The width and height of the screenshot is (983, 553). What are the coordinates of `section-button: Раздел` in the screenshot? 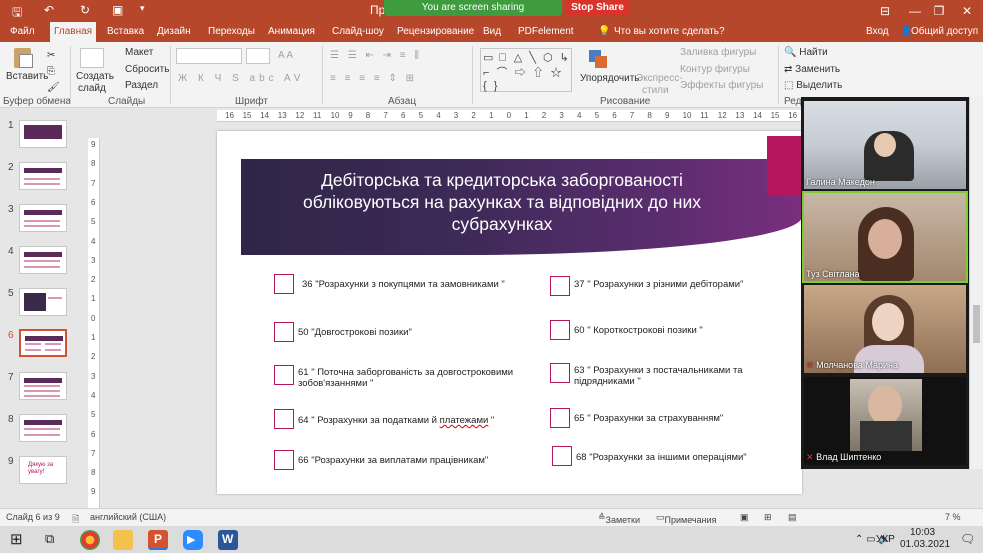 It's located at (141, 85).